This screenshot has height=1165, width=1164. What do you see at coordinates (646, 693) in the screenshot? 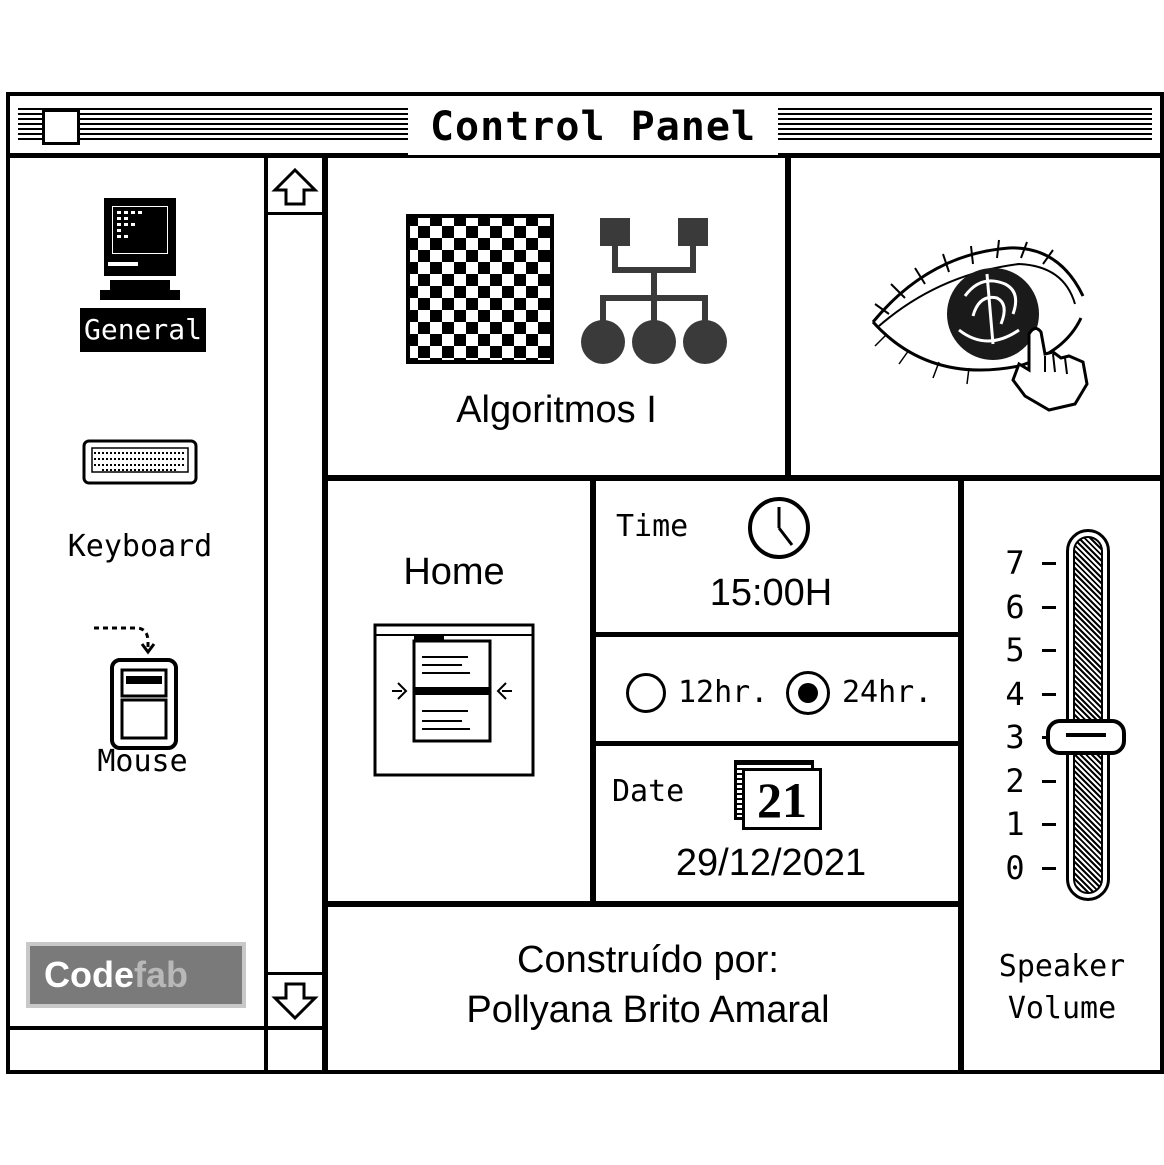
I see `radio-12hr` at bounding box center [646, 693].